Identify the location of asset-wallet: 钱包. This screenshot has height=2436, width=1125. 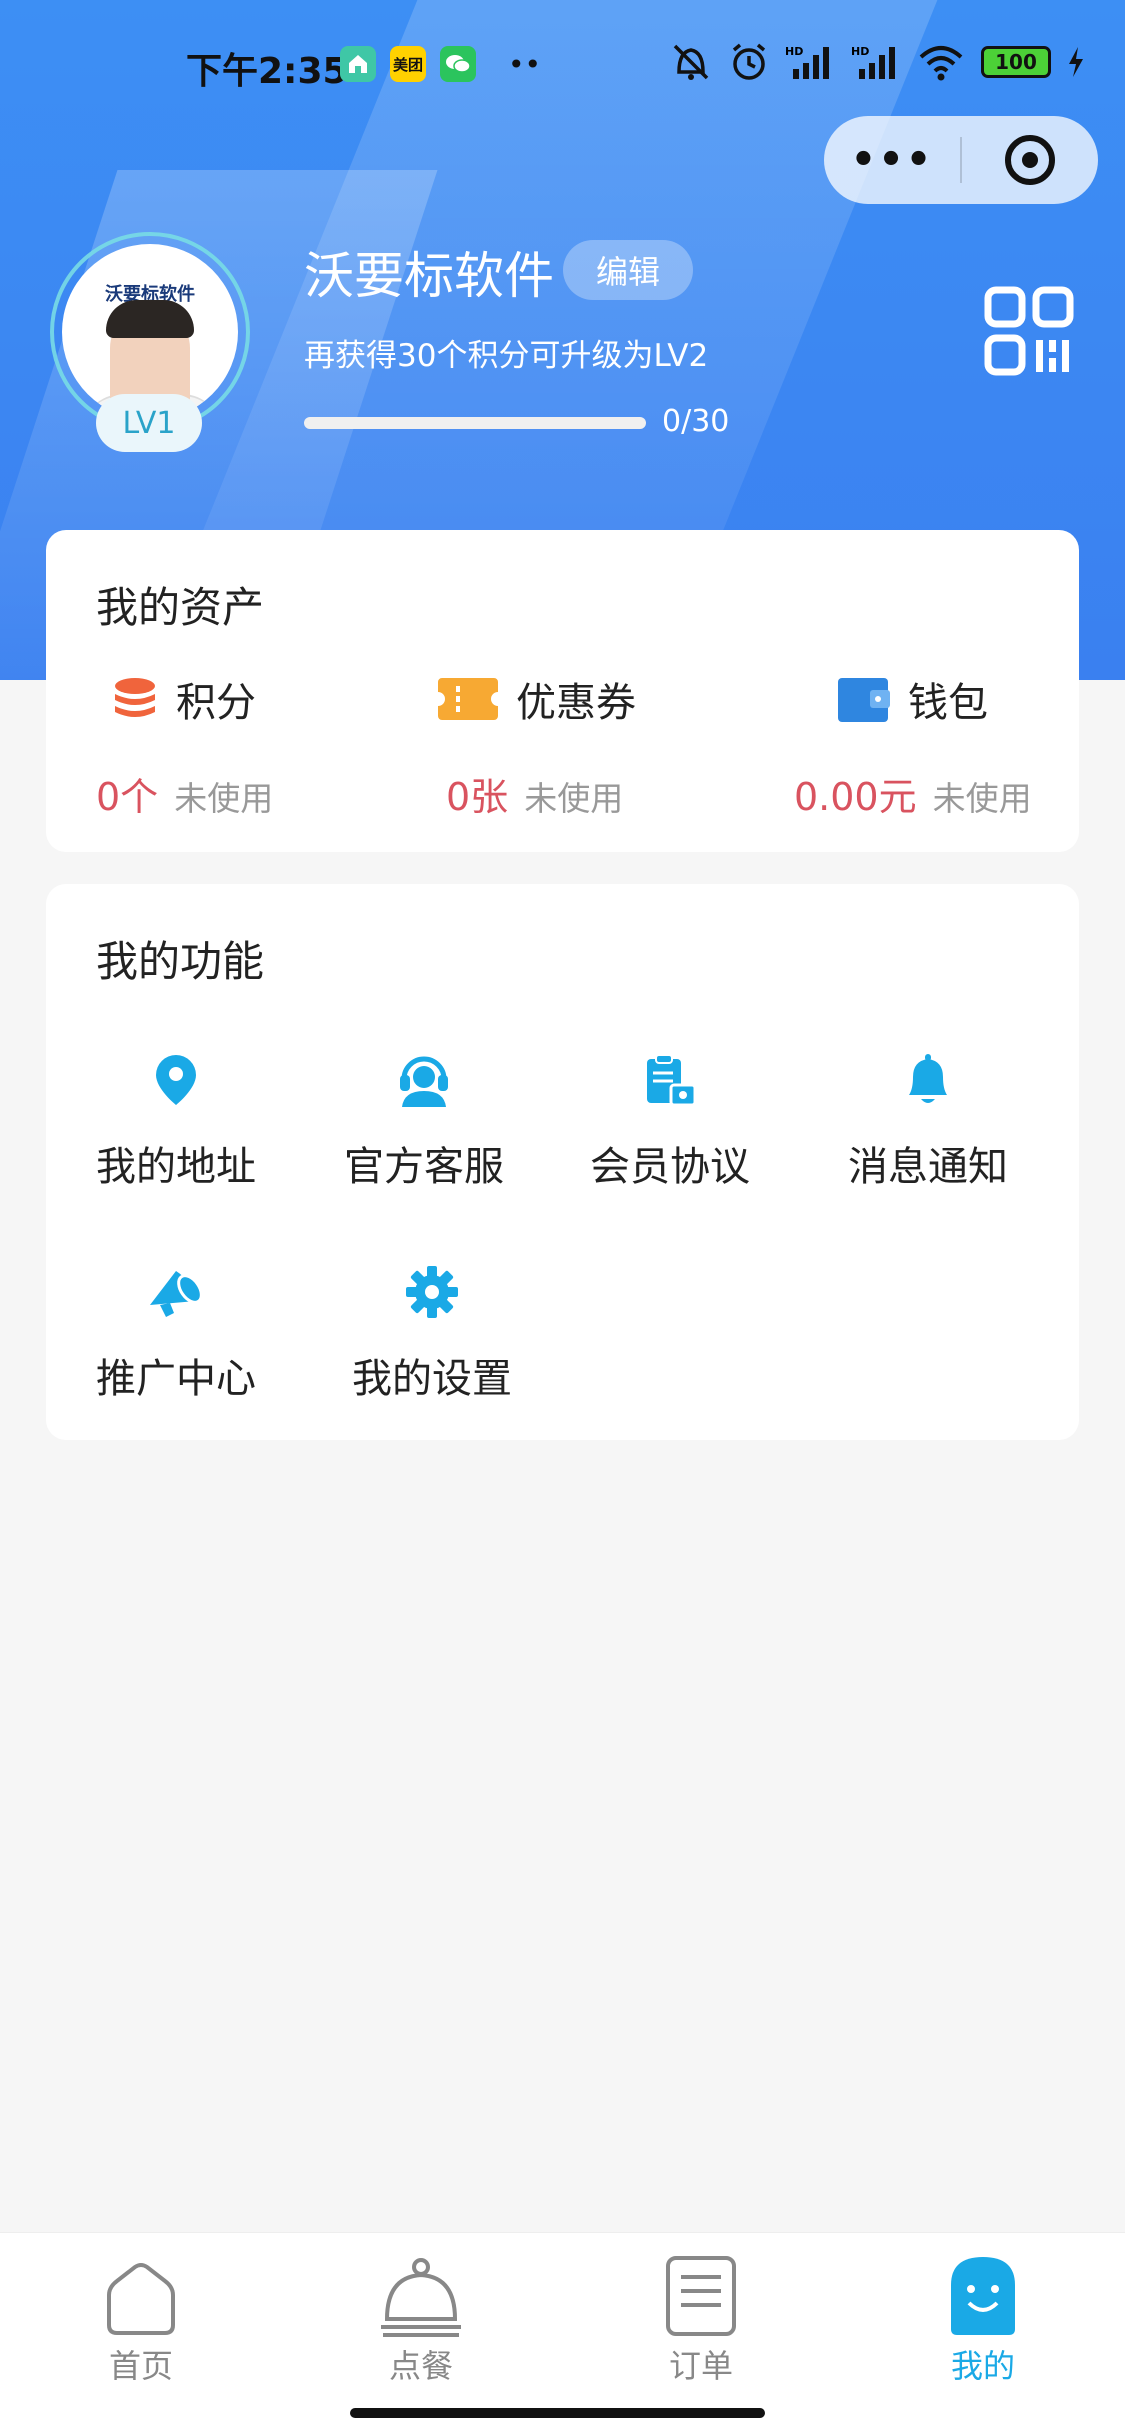
(912, 699).